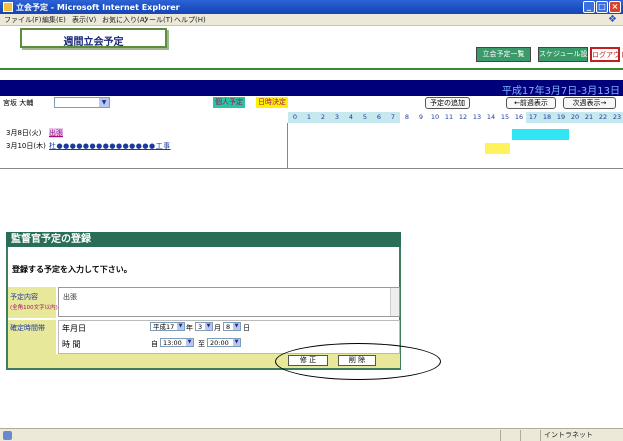  What do you see at coordinates (615, 7) in the screenshot?
I see `close-button: ×` at bounding box center [615, 7].